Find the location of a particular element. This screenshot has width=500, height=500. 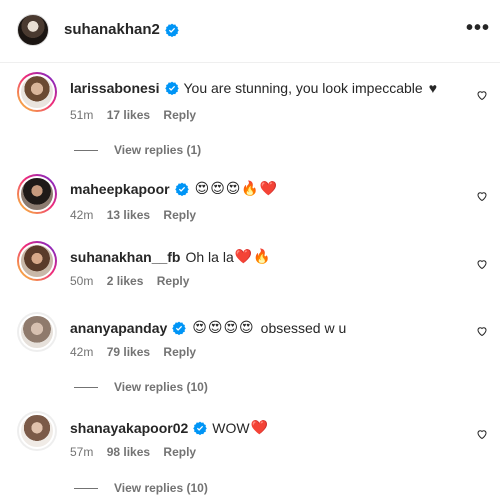

comment-username: ananyapanday is located at coordinates (118, 328).